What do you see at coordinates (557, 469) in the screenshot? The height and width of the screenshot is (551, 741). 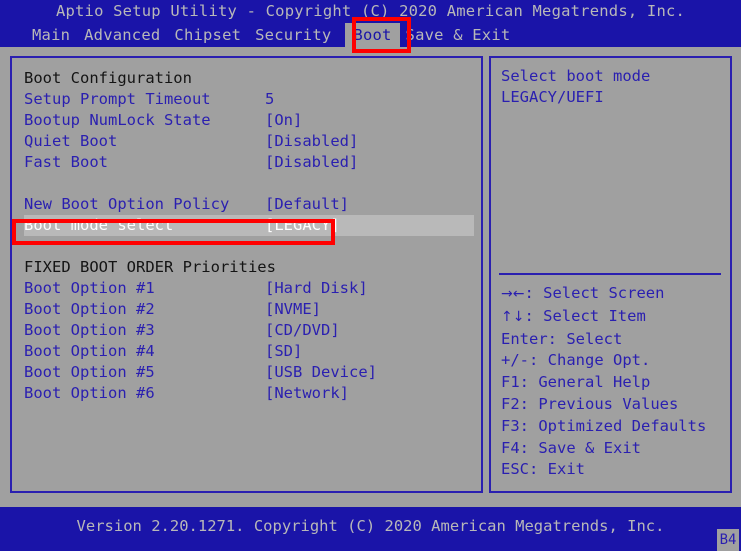 I see `key-description: : Exit` at bounding box center [557, 469].